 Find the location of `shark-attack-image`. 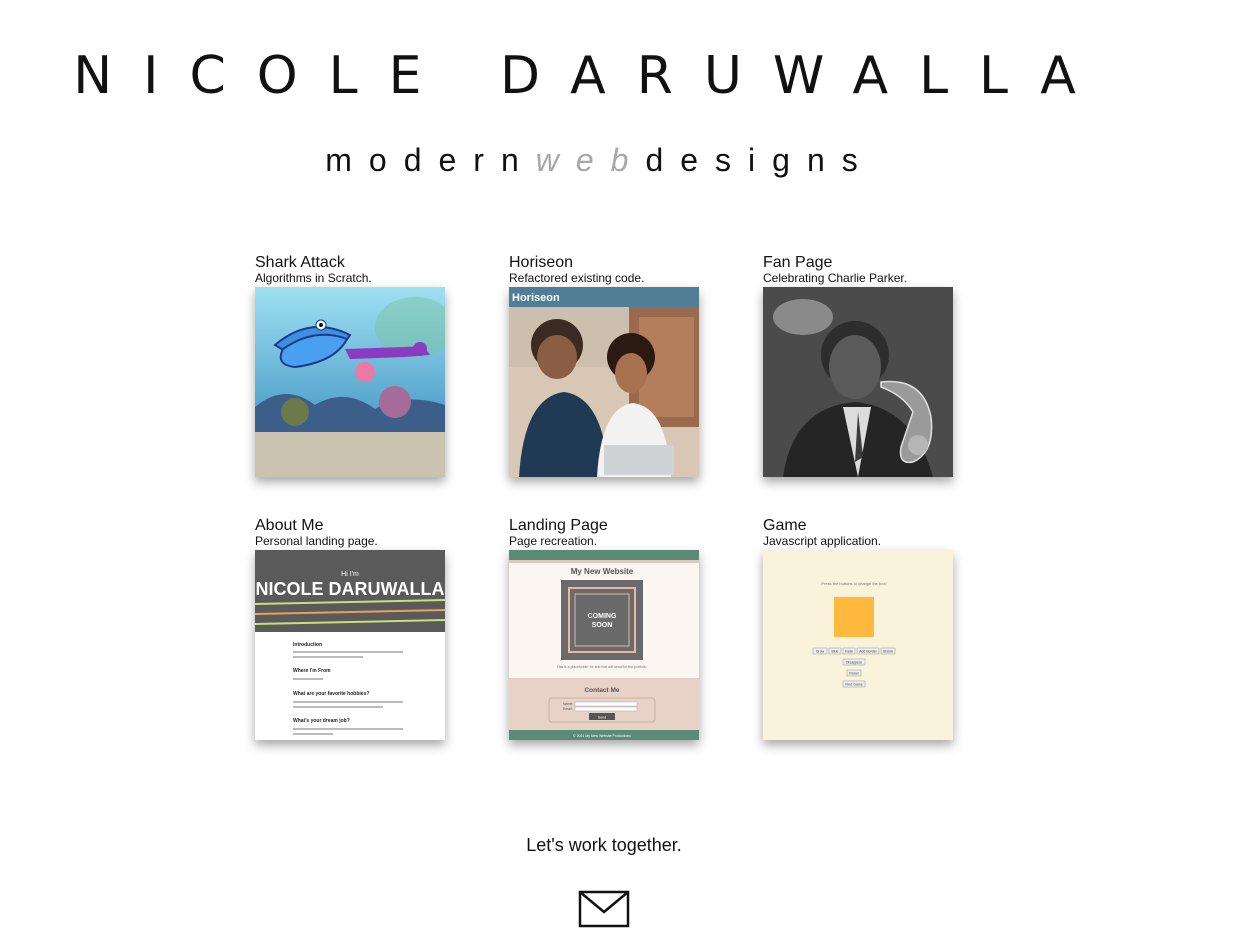

shark-attack-image is located at coordinates (350, 382).